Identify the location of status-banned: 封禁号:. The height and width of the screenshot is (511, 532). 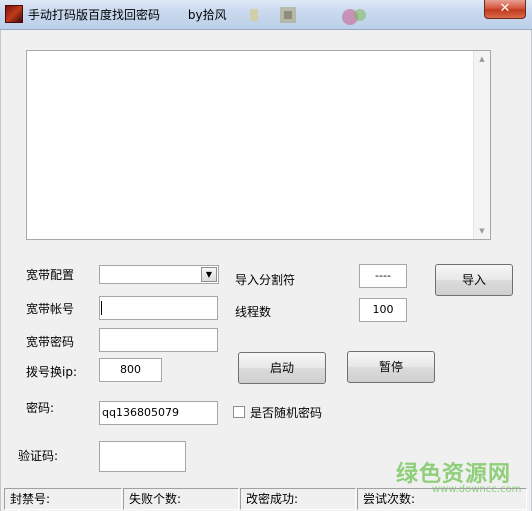
(63, 499).